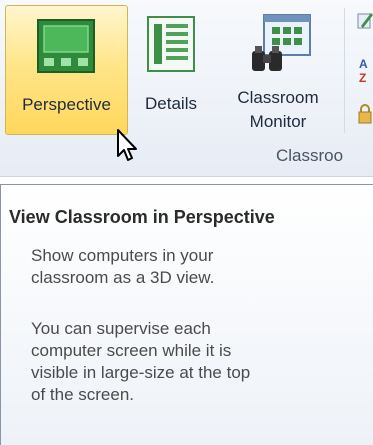 The width and height of the screenshot is (373, 445). Describe the element at coordinates (131, 350) in the screenshot. I see `tooltip-p2-line2: computer screen while it is` at that location.